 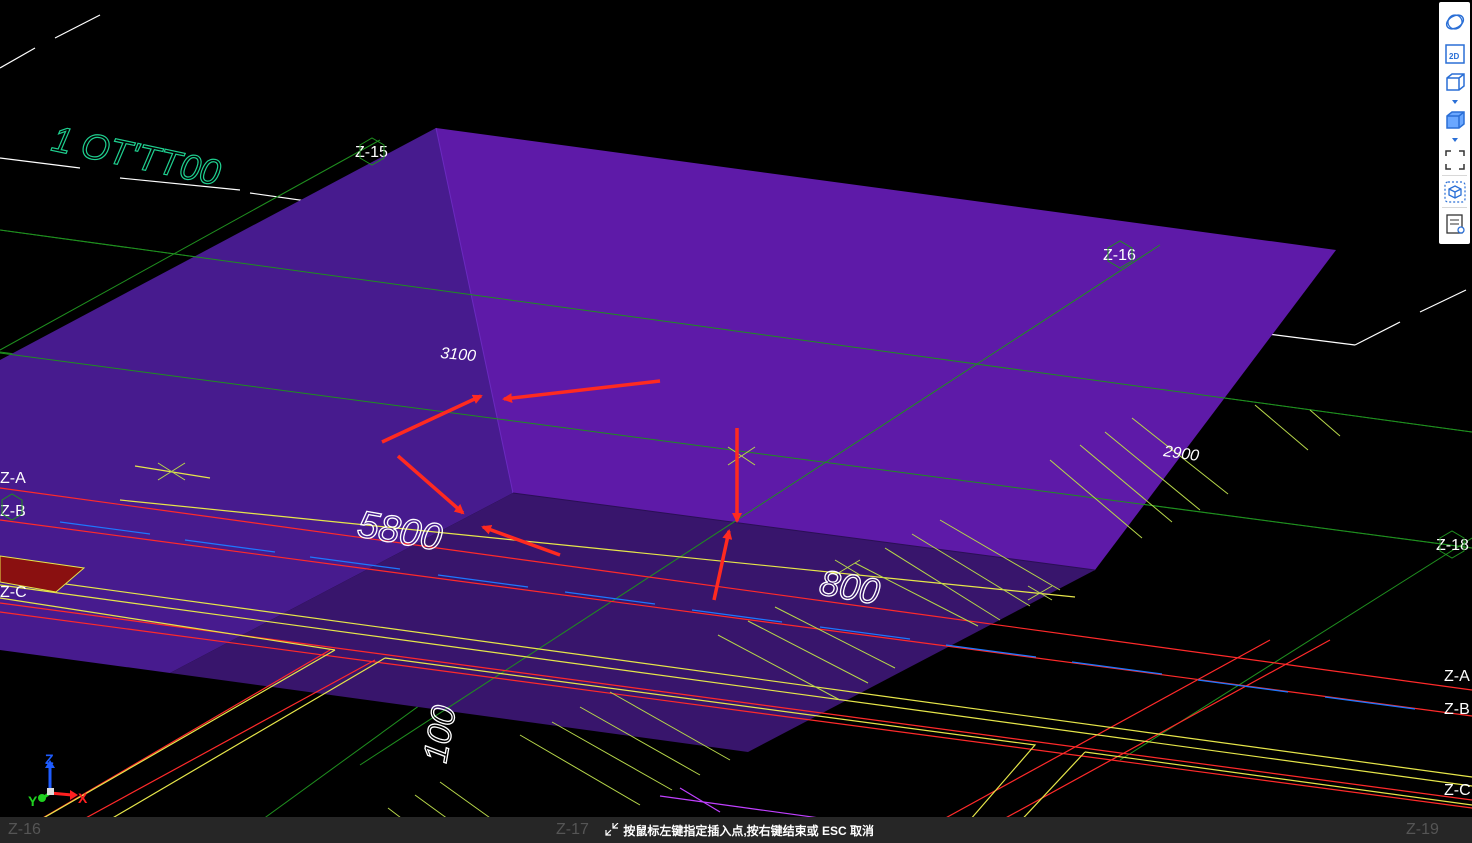 I want to click on status-axis-right: Z-19, so click(x=1422, y=829).